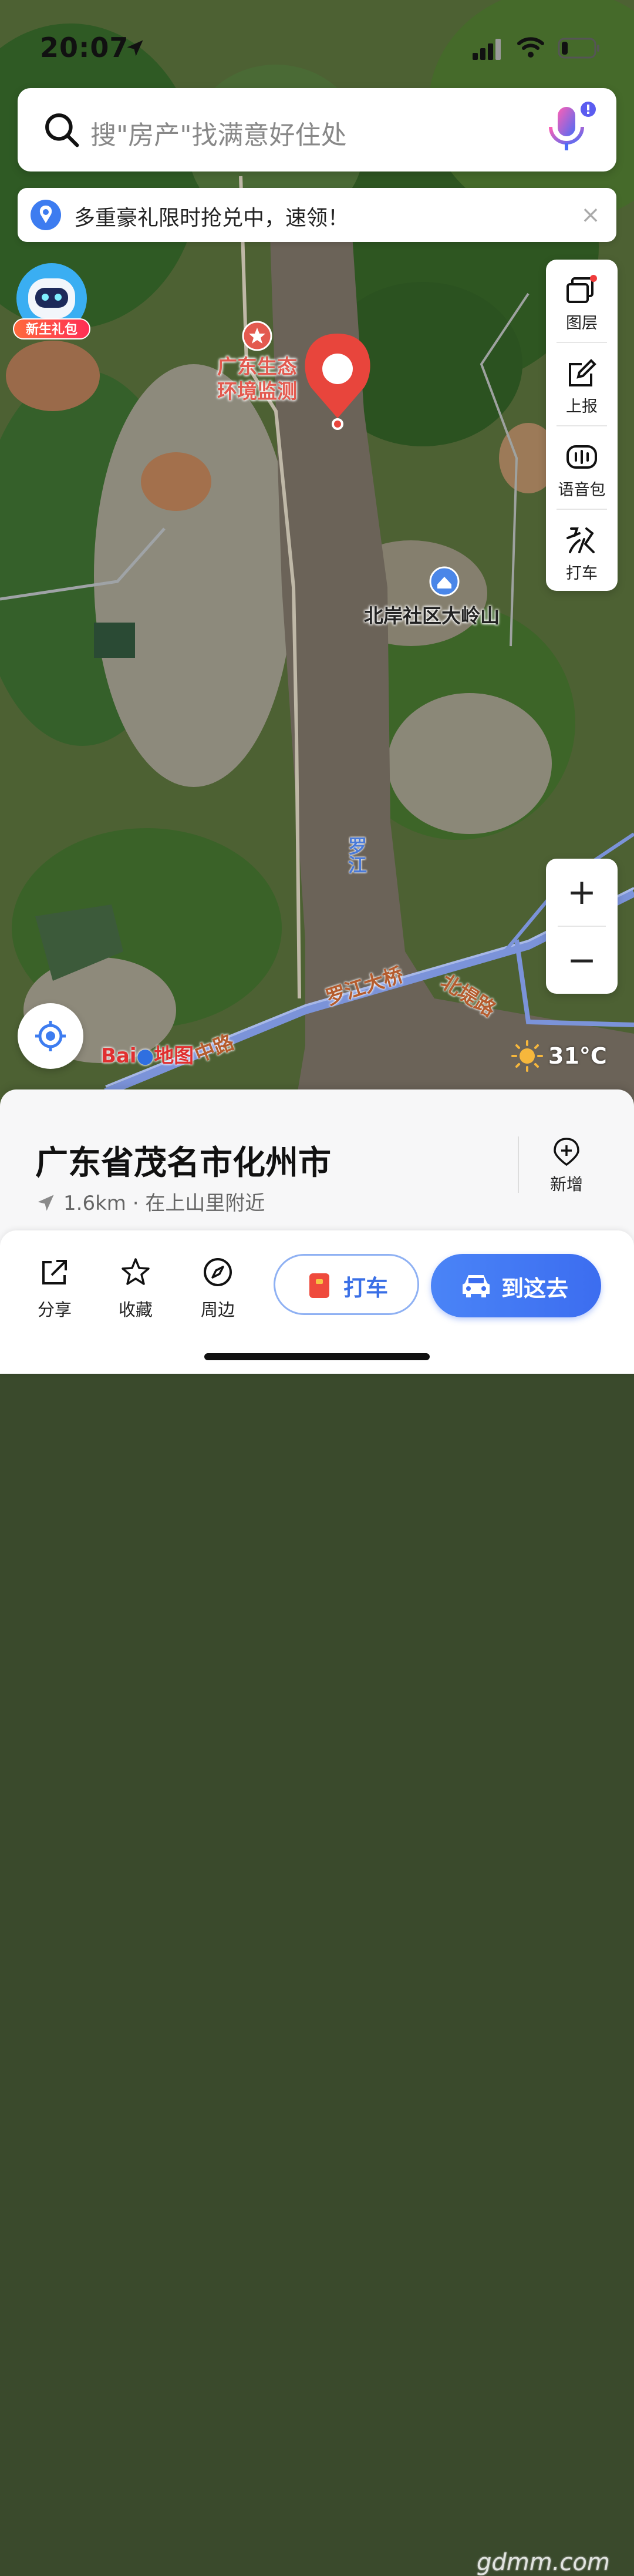 This screenshot has width=634, height=2576. I want to click on search-icon, so click(62, 130).